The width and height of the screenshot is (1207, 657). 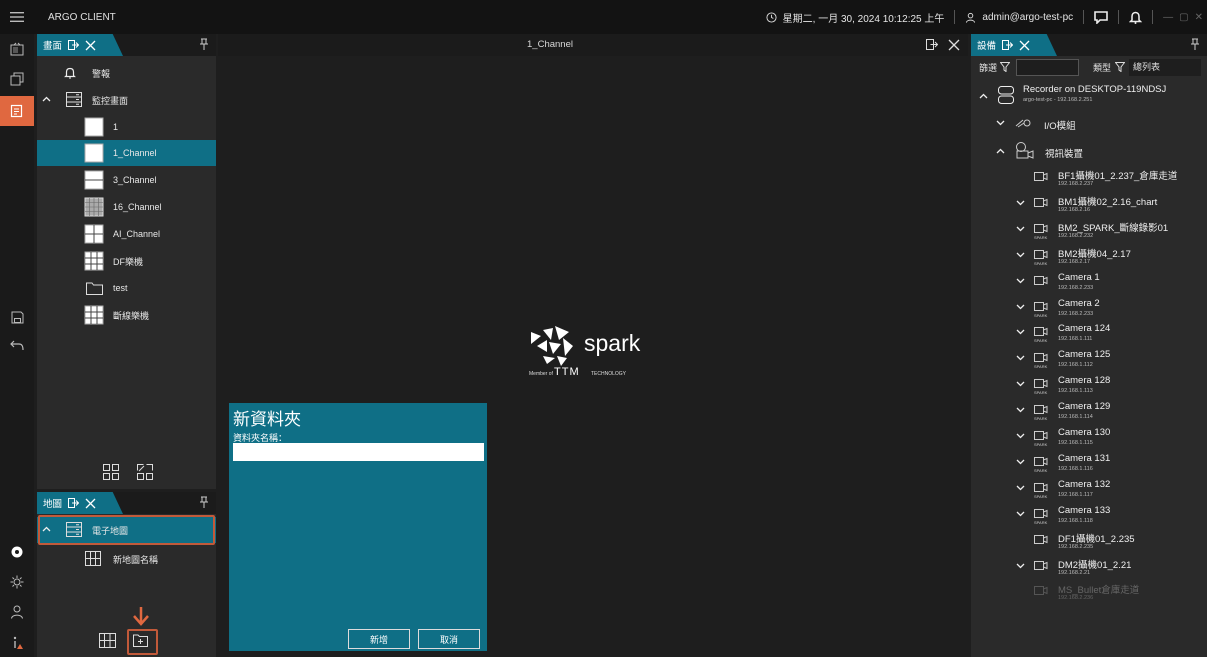 What do you see at coordinates (1041, 228) in the screenshot?
I see `camera-icon` at bounding box center [1041, 228].